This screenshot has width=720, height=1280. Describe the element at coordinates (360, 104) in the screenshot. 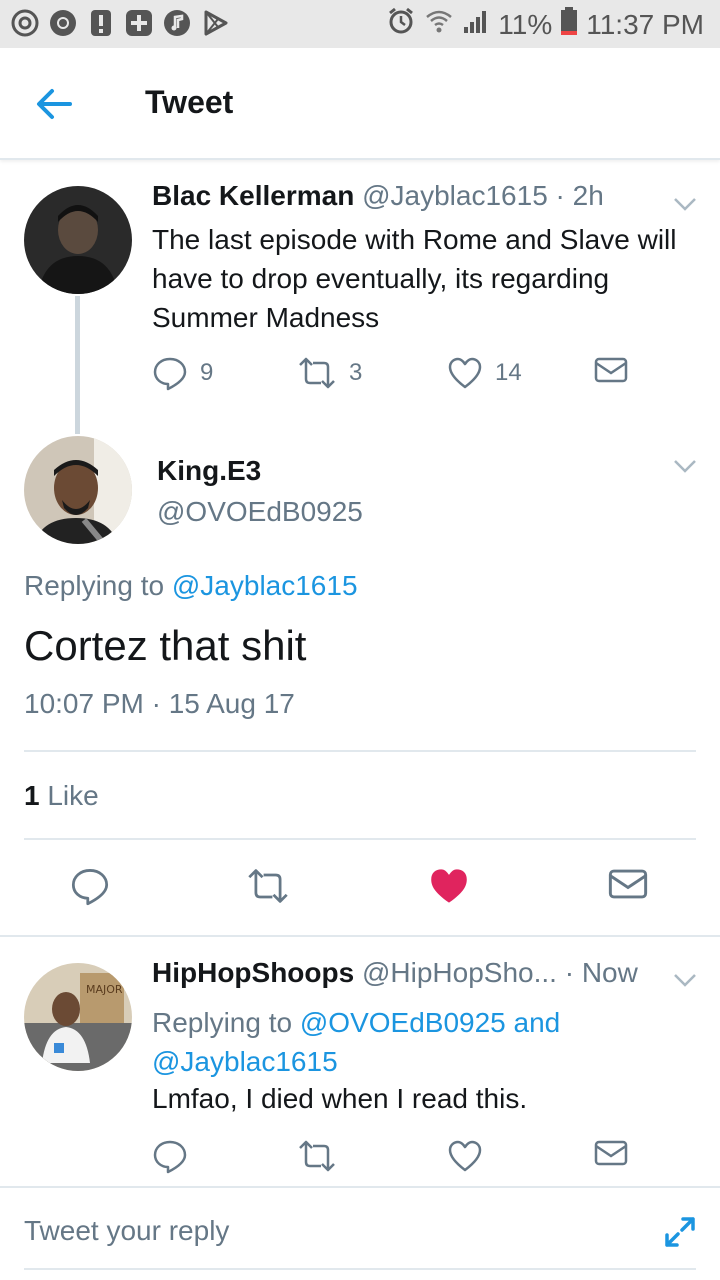

I see `app-bar: Tweet` at that location.